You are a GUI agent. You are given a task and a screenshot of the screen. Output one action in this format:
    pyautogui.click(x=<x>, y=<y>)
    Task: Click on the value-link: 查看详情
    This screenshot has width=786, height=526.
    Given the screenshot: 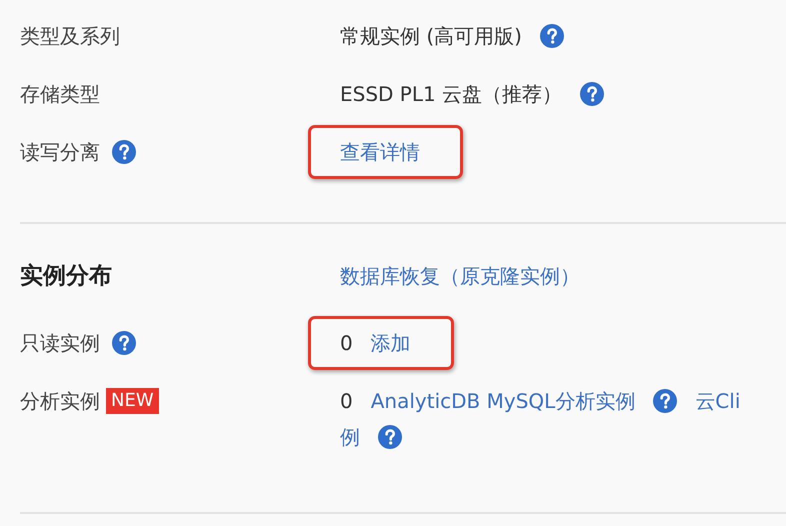 What is the action you would take?
    pyautogui.click(x=380, y=152)
    